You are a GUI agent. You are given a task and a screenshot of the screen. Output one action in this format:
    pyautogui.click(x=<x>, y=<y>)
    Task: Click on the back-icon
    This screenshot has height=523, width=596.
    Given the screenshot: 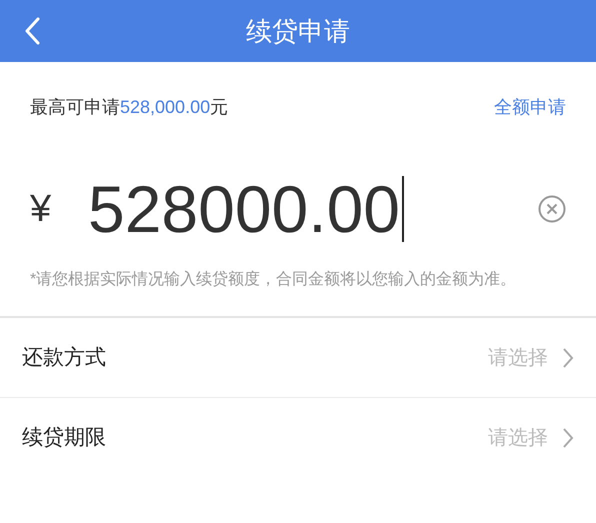 What is the action you would take?
    pyautogui.click(x=32, y=31)
    